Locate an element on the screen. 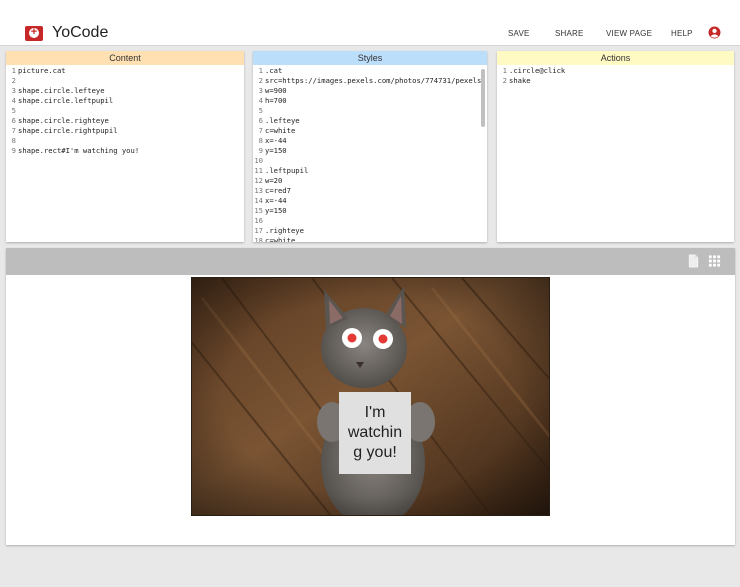 The width and height of the screenshot is (740, 587). code-line: 17 .righteye is located at coordinates (370, 231).